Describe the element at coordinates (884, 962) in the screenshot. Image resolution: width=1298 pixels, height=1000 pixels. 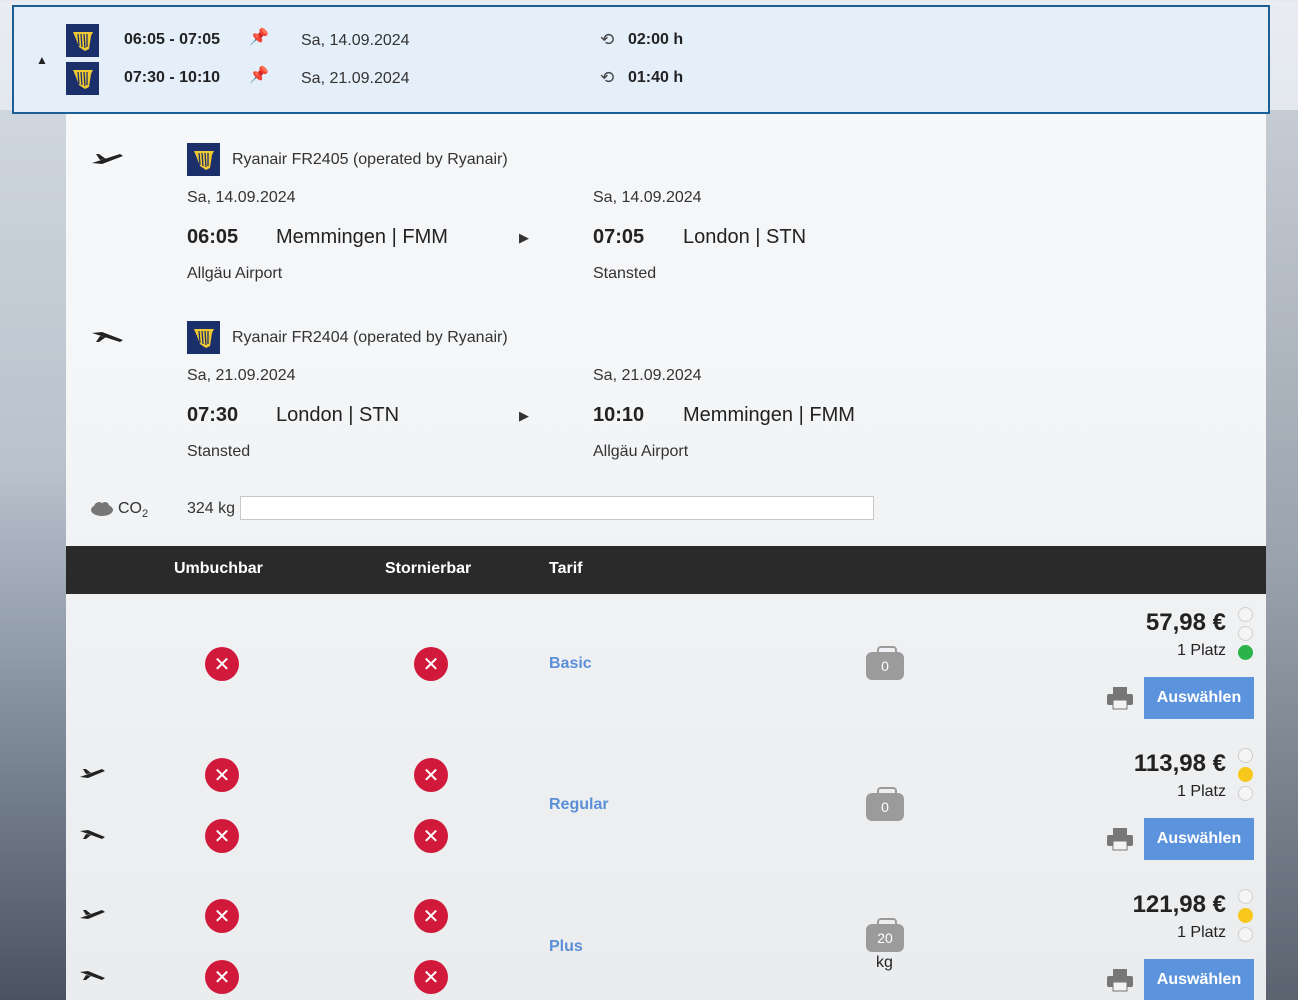
I see `baggage-unit: kg` at that location.